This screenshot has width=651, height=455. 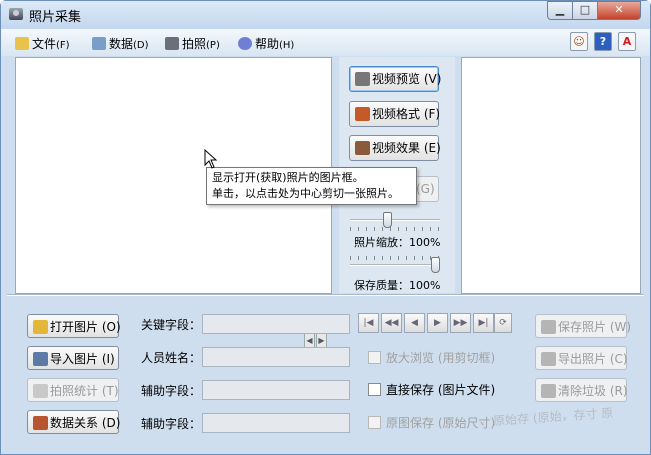 What do you see at coordinates (305, 193) in the screenshot?
I see `tooltip-line-2: 单击，以点击处为中心剪切一张照片。` at bounding box center [305, 193].